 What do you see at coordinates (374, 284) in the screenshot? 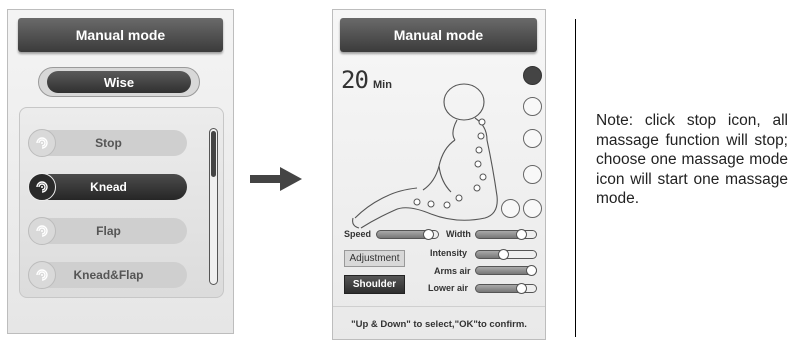
I see `shoulder-button: Shoulder` at bounding box center [374, 284].